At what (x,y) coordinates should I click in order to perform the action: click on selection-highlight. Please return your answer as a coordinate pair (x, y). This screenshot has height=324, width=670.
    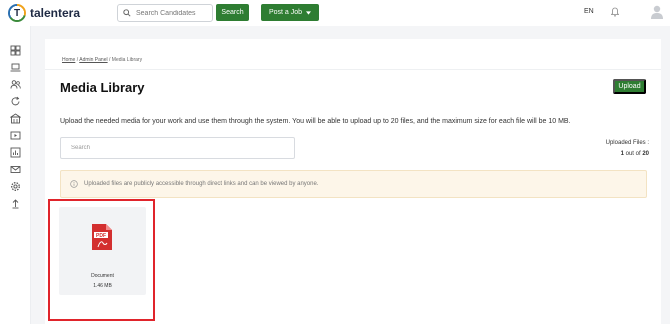
    Looking at the image, I should click on (101, 260).